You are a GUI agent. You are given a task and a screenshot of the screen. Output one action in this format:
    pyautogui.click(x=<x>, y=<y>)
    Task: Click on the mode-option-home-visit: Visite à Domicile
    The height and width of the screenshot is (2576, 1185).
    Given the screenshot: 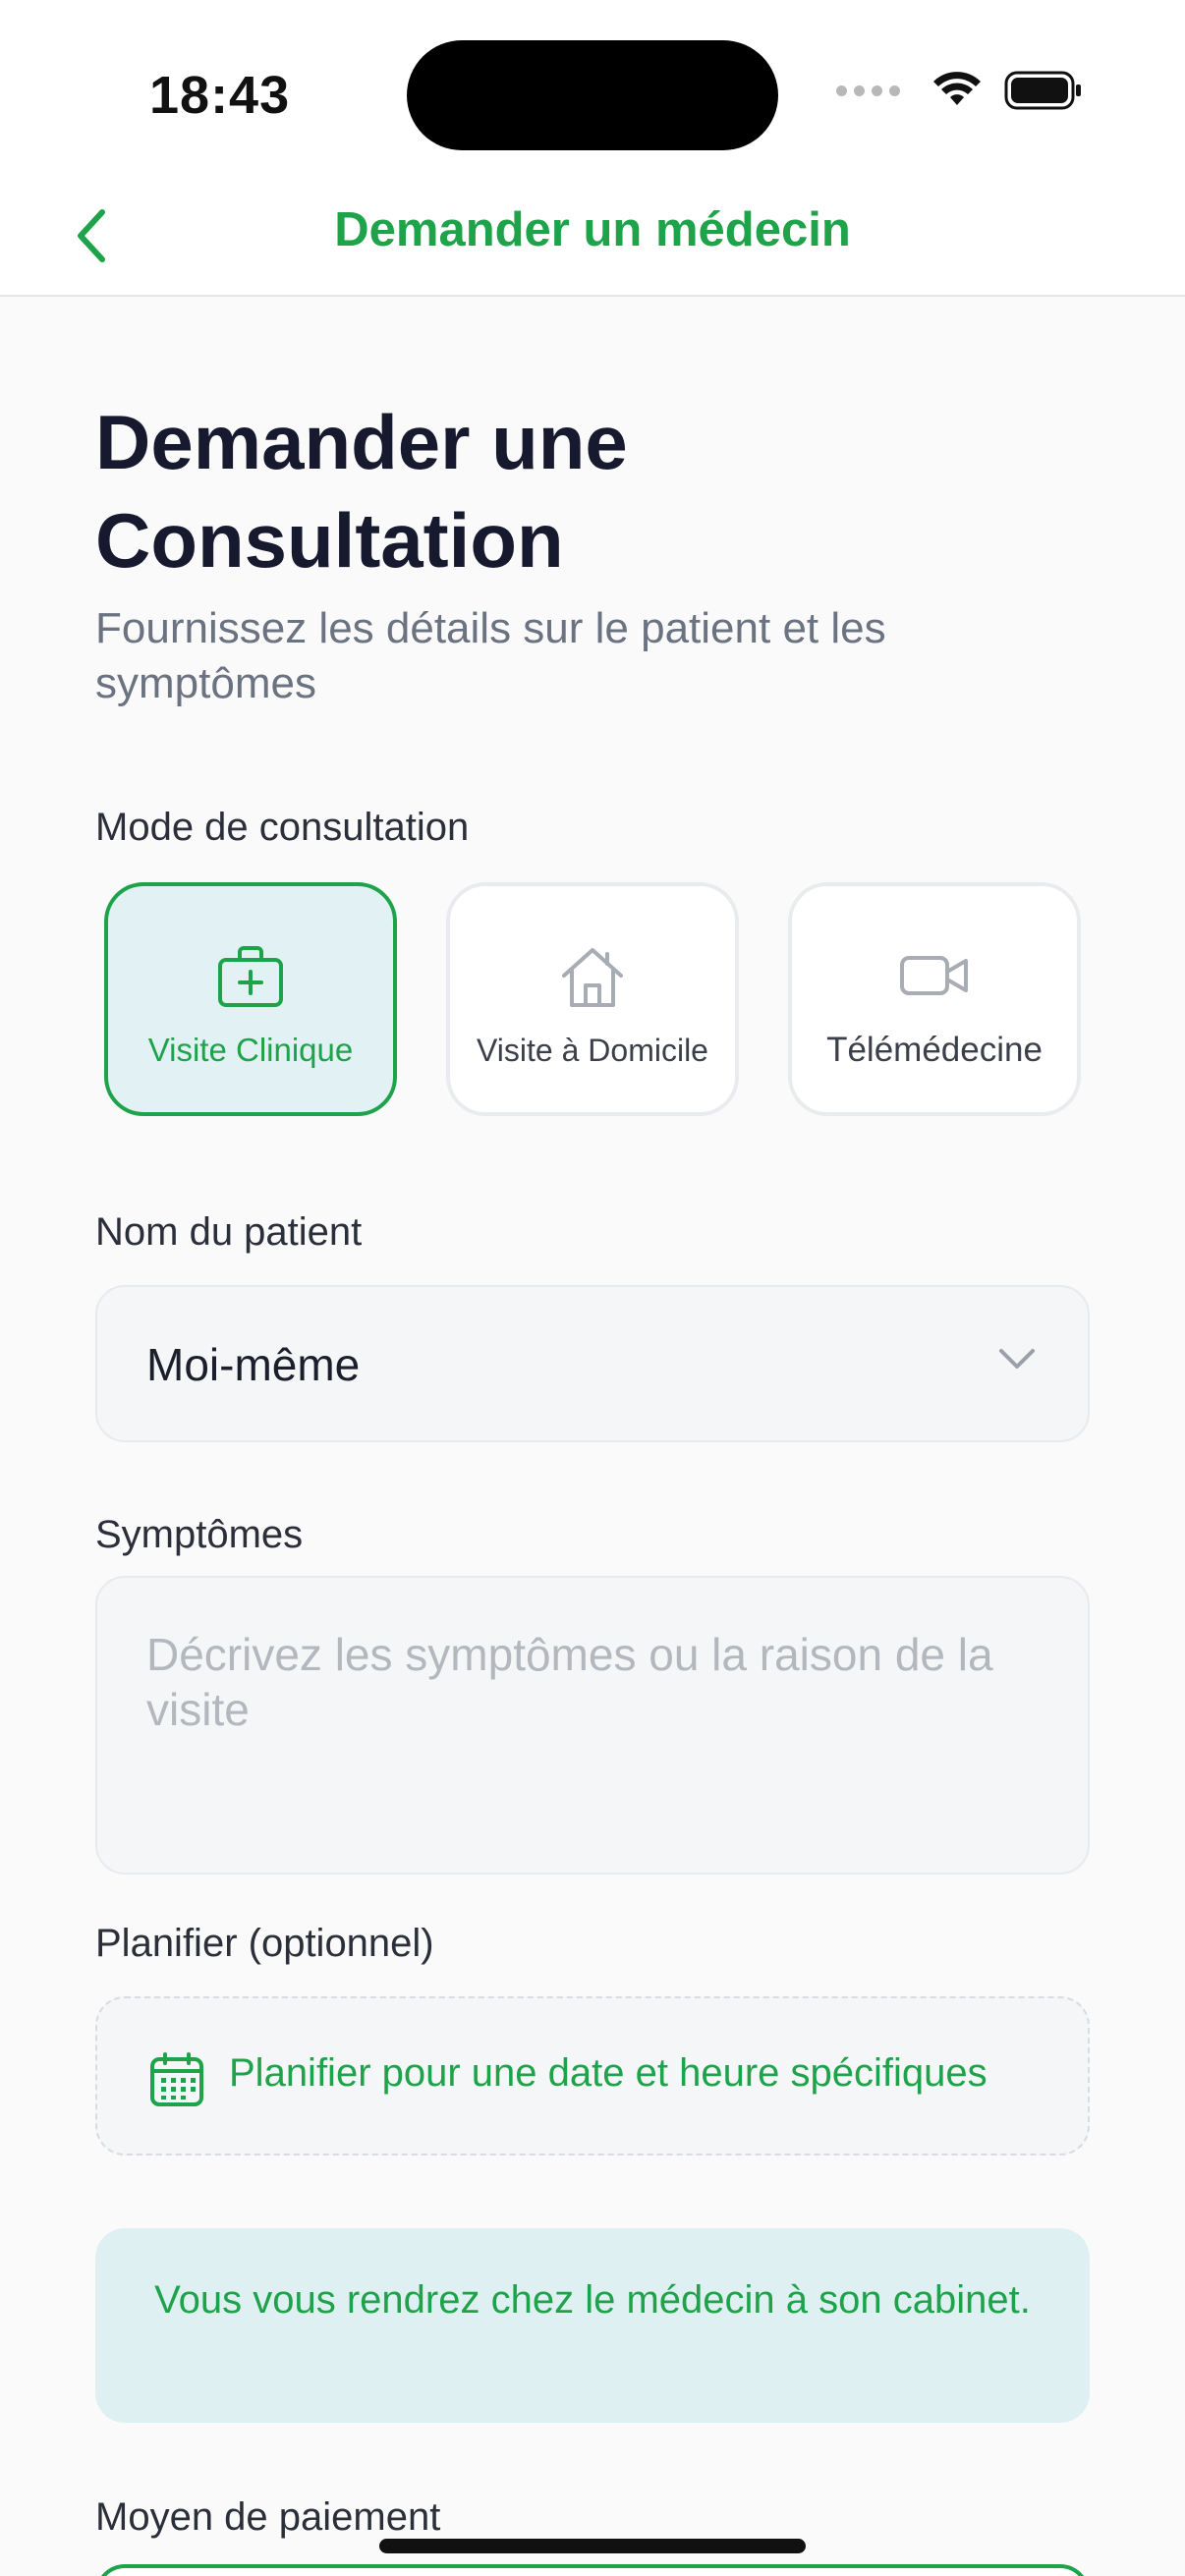 What is the action you would take?
    pyautogui.click(x=592, y=999)
    